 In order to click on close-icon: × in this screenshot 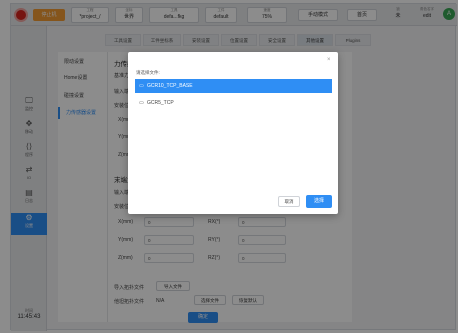, I will do `click(329, 60)`.